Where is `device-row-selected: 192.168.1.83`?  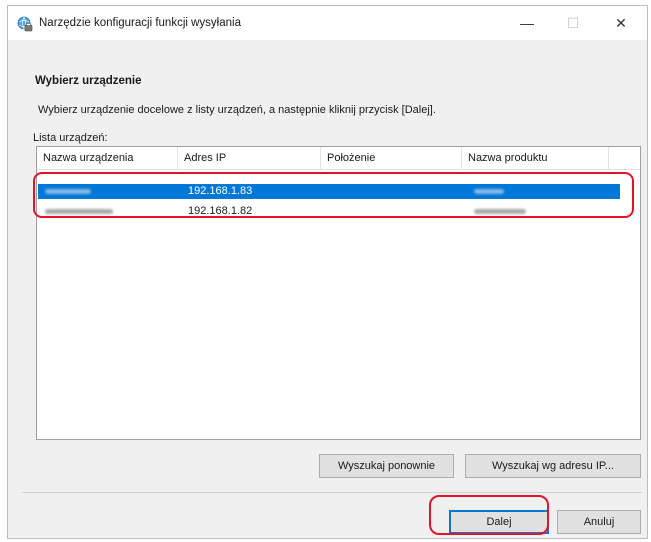
device-row-selected: 192.168.1.83 is located at coordinates (329, 191).